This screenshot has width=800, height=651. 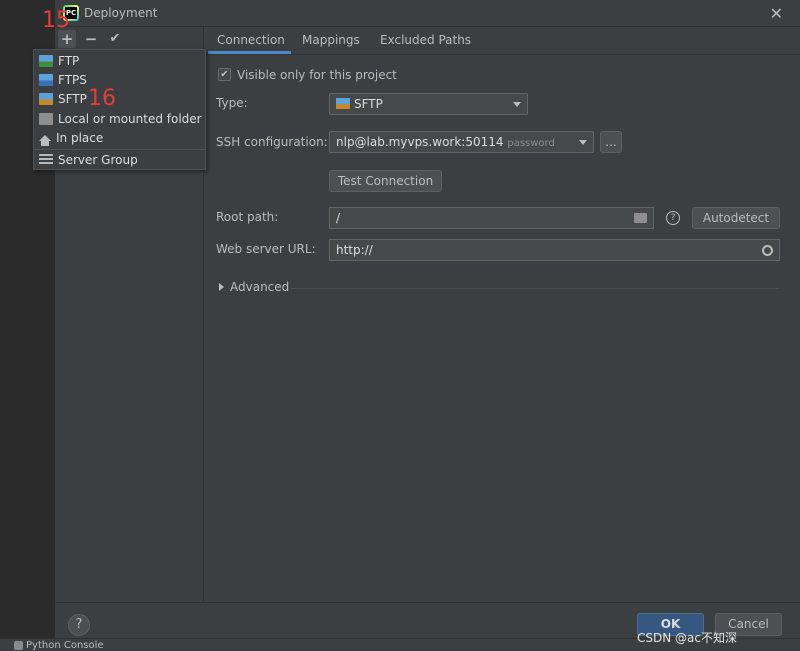 What do you see at coordinates (224, 74) in the screenshot?
I see `visible-only-checkbox: ✔` at bounding box center [224, 74].